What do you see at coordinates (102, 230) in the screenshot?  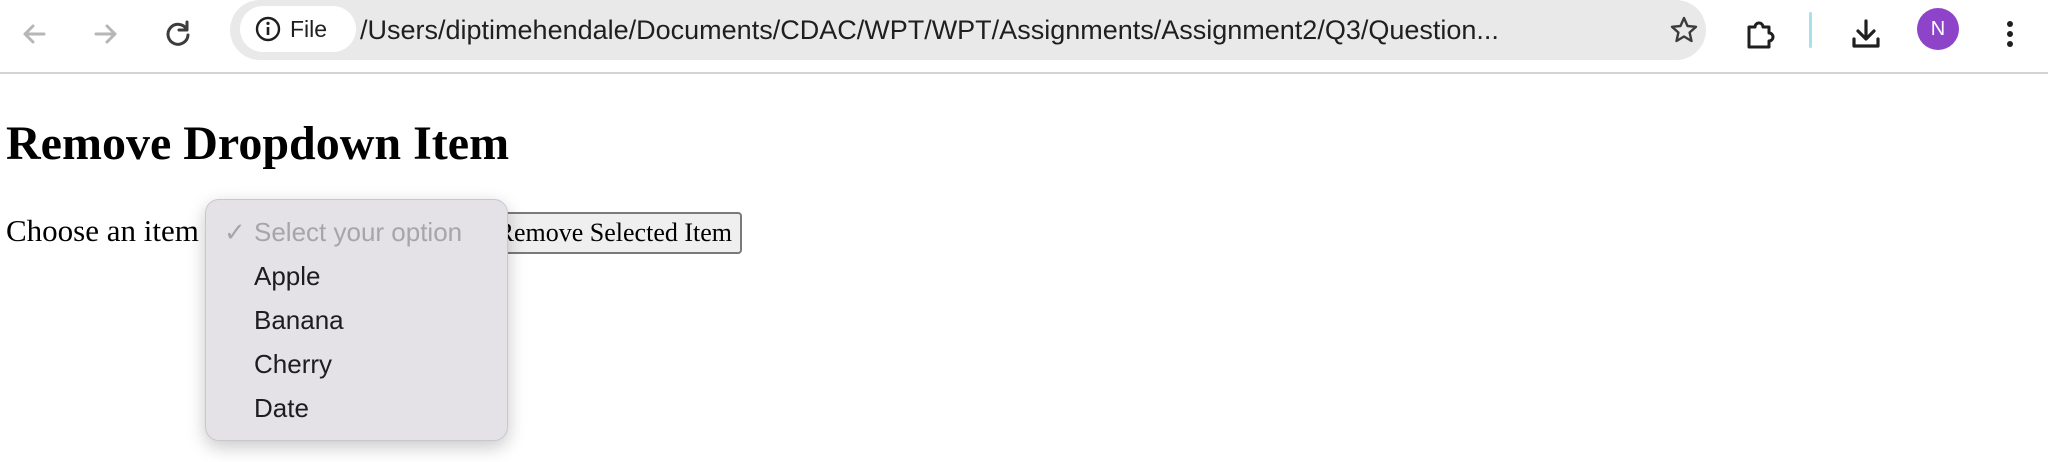 I see `choose-item-label: Choose an item` at bounding box center [102, 230].